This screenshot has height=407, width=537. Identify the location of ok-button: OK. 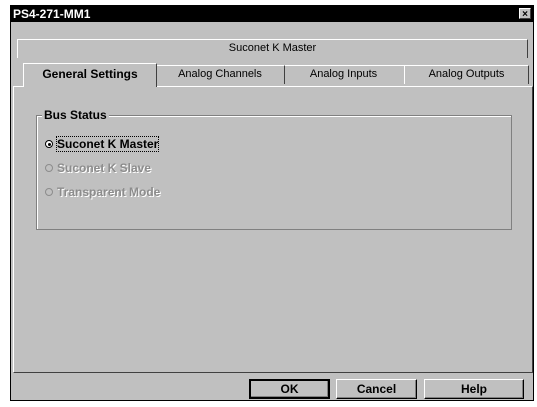
(289, 389).